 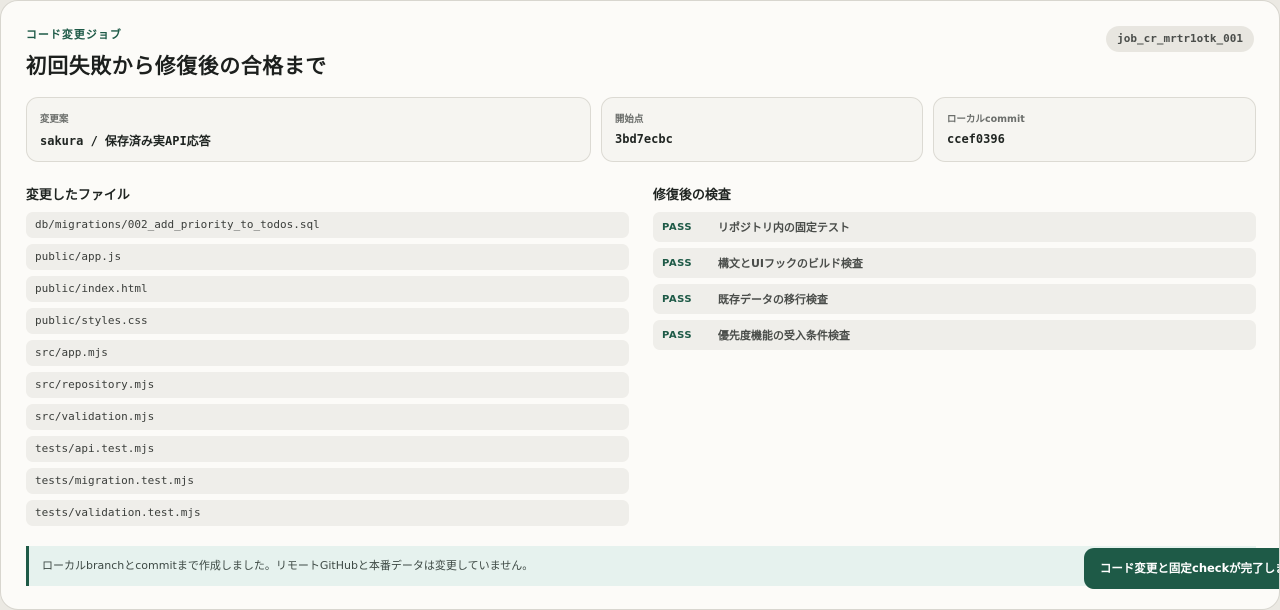 What do you see at coordinates (327, 385) in the screenshot?
I see `file-item: src/repository.mjs` at bounding box center [327, 385].